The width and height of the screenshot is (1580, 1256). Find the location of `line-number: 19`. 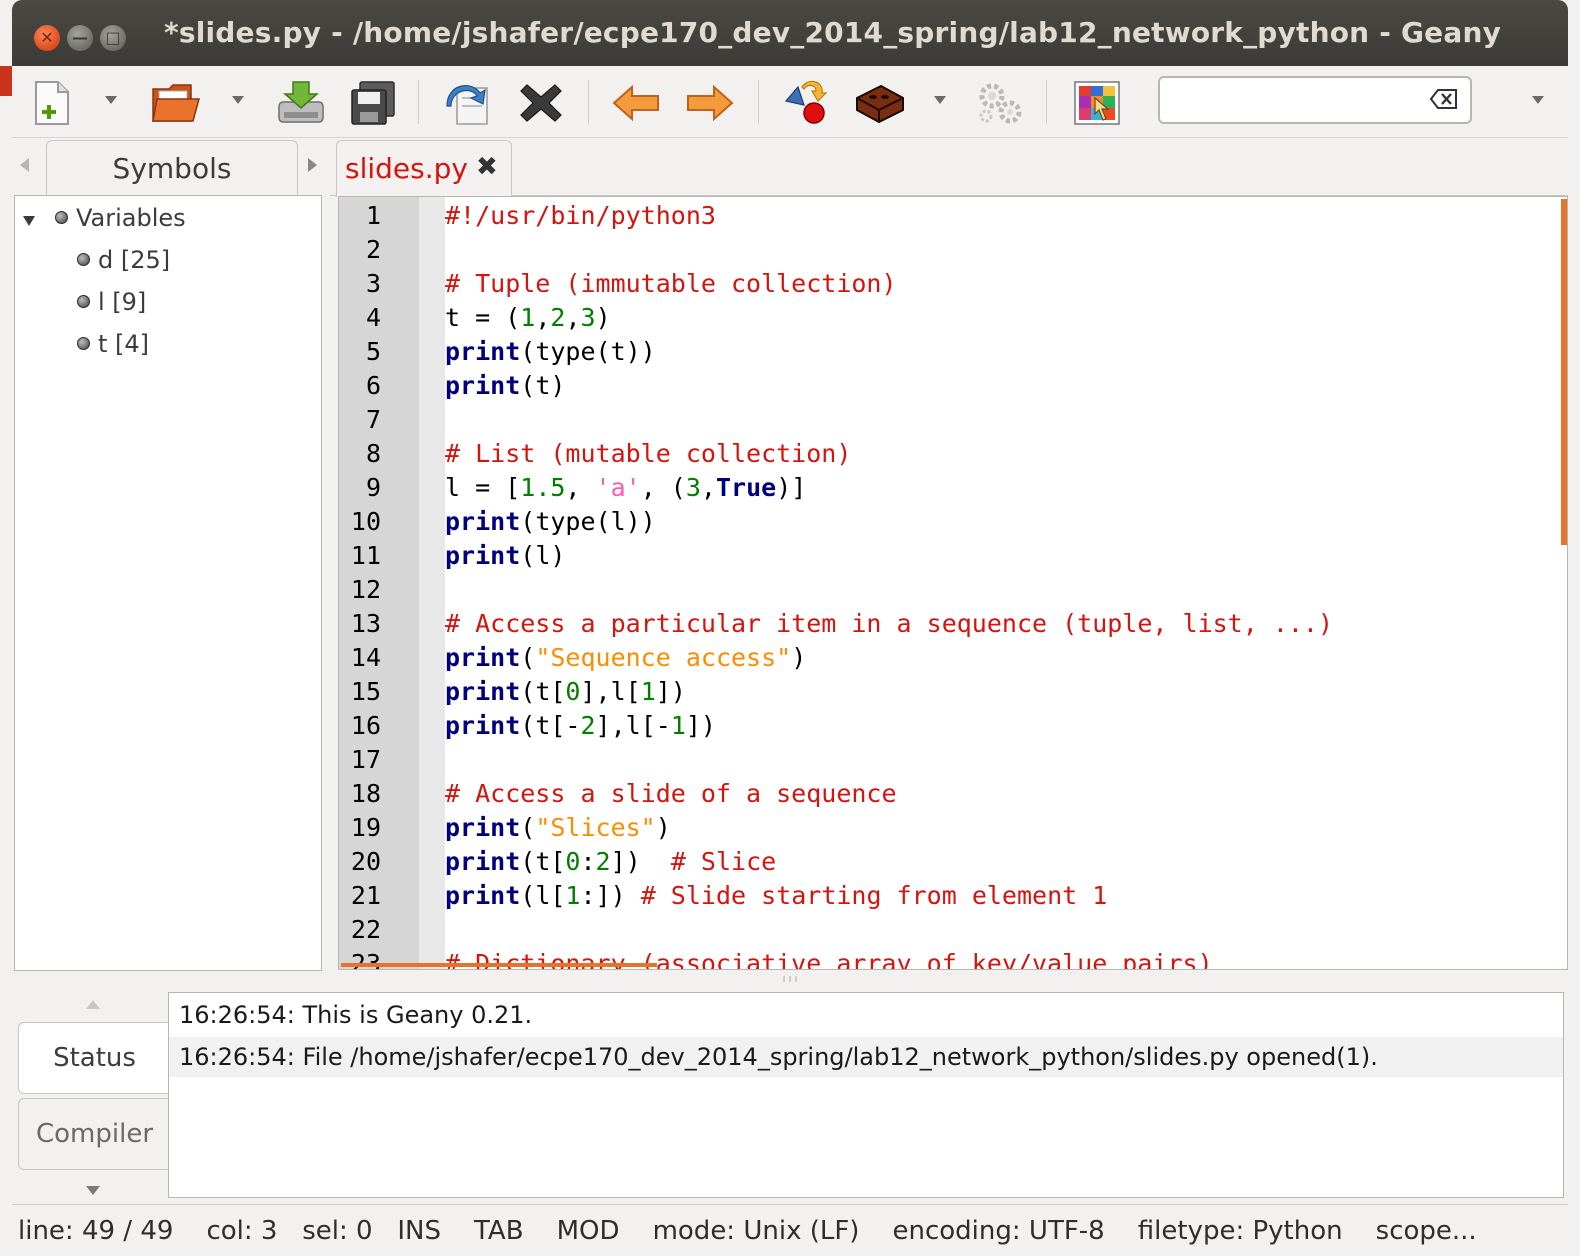

line-number: 19 is located at coordinates (365, 827).